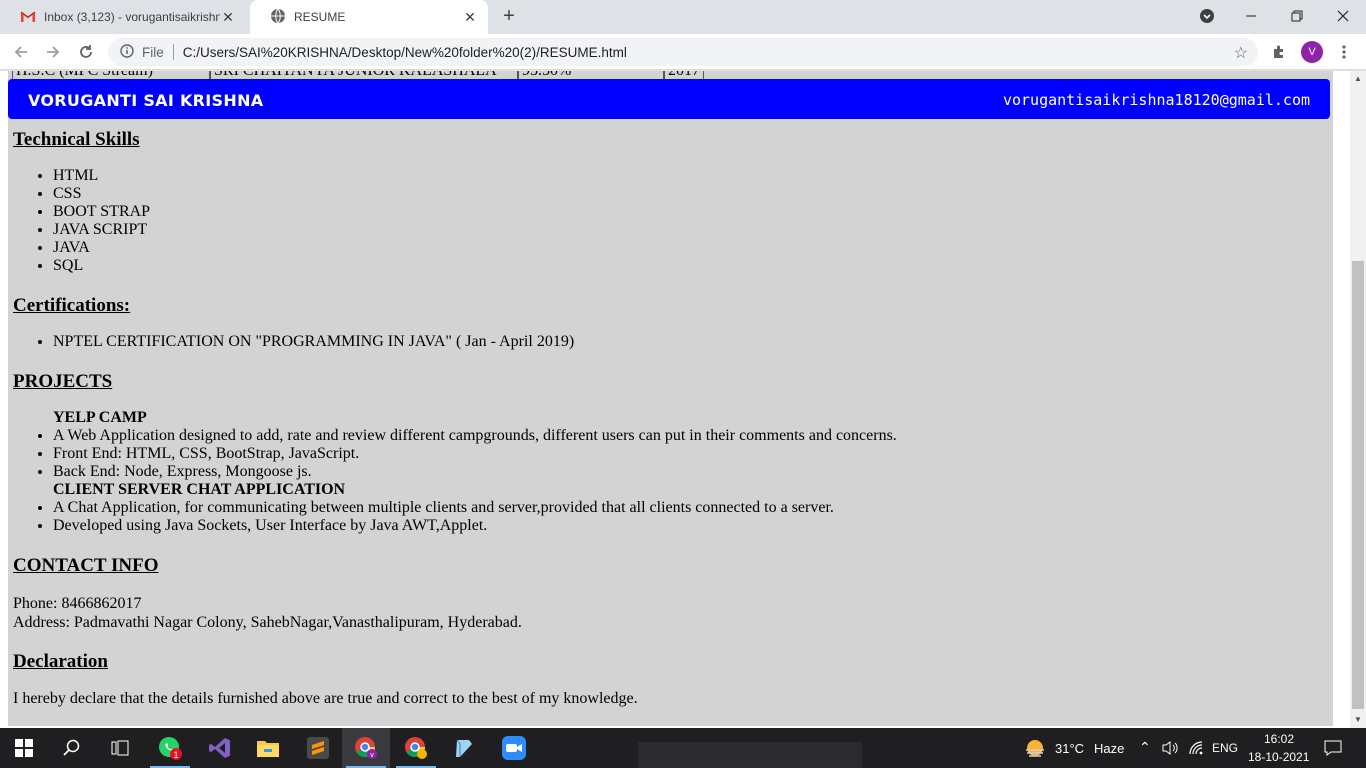 This screenshot has height=768, width=1366. I want to click on taskbar-app-sublime-text, so click(318, 748).